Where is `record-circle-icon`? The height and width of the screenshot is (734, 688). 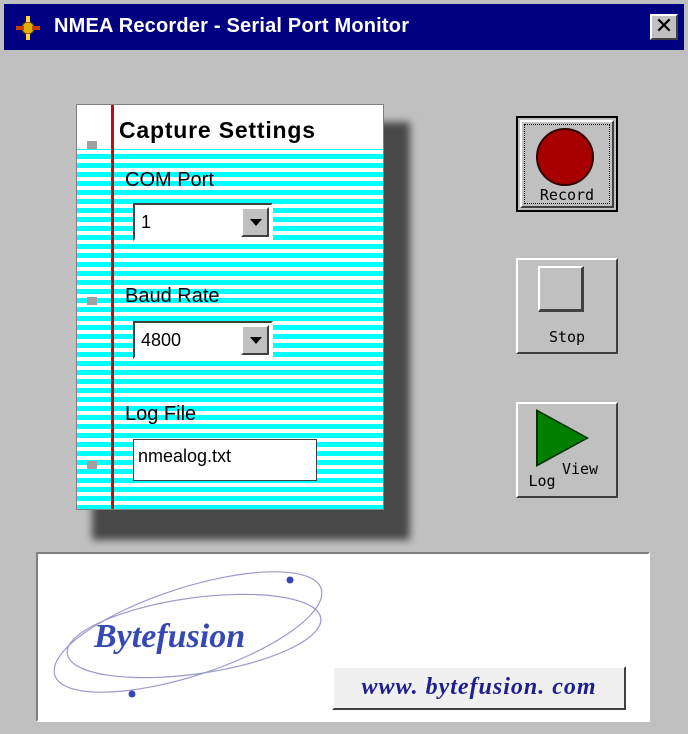
record-circle-icon is located at coordinates (565, 157).